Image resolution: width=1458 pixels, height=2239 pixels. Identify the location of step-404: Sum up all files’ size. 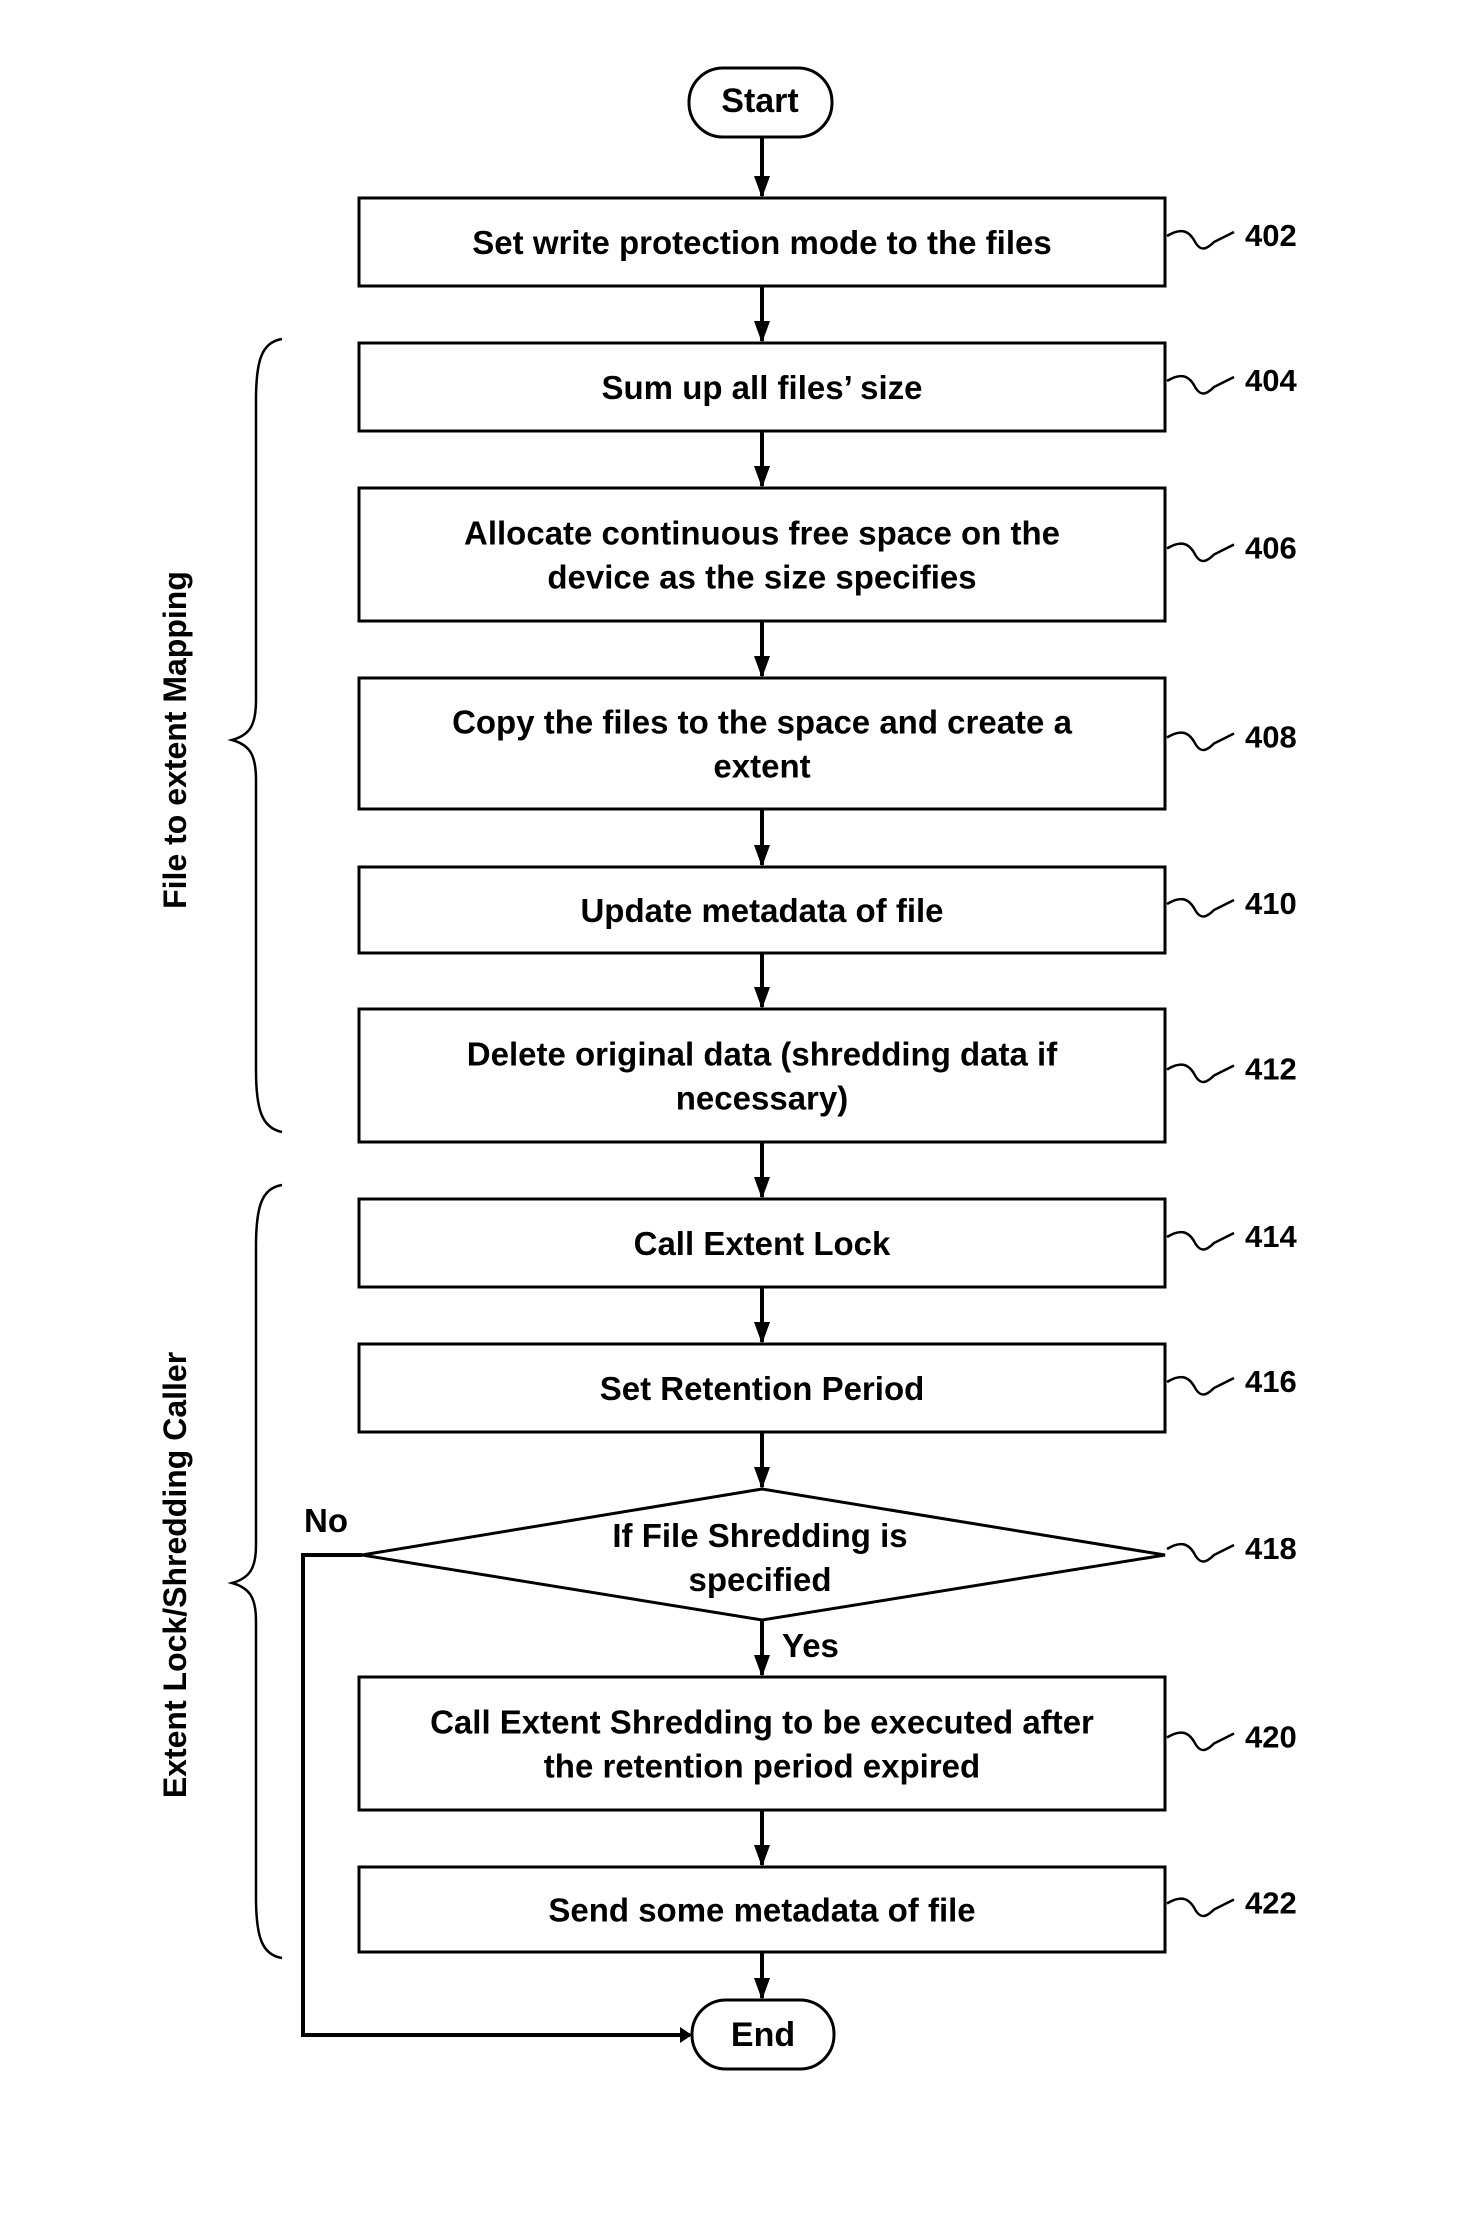
(762, 387).